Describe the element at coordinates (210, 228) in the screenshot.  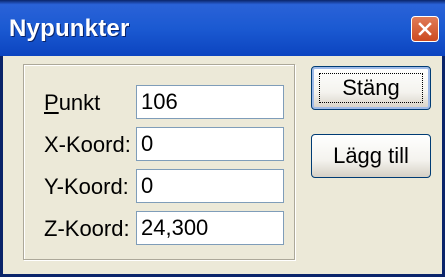
I see `z-koord-input` at that location.